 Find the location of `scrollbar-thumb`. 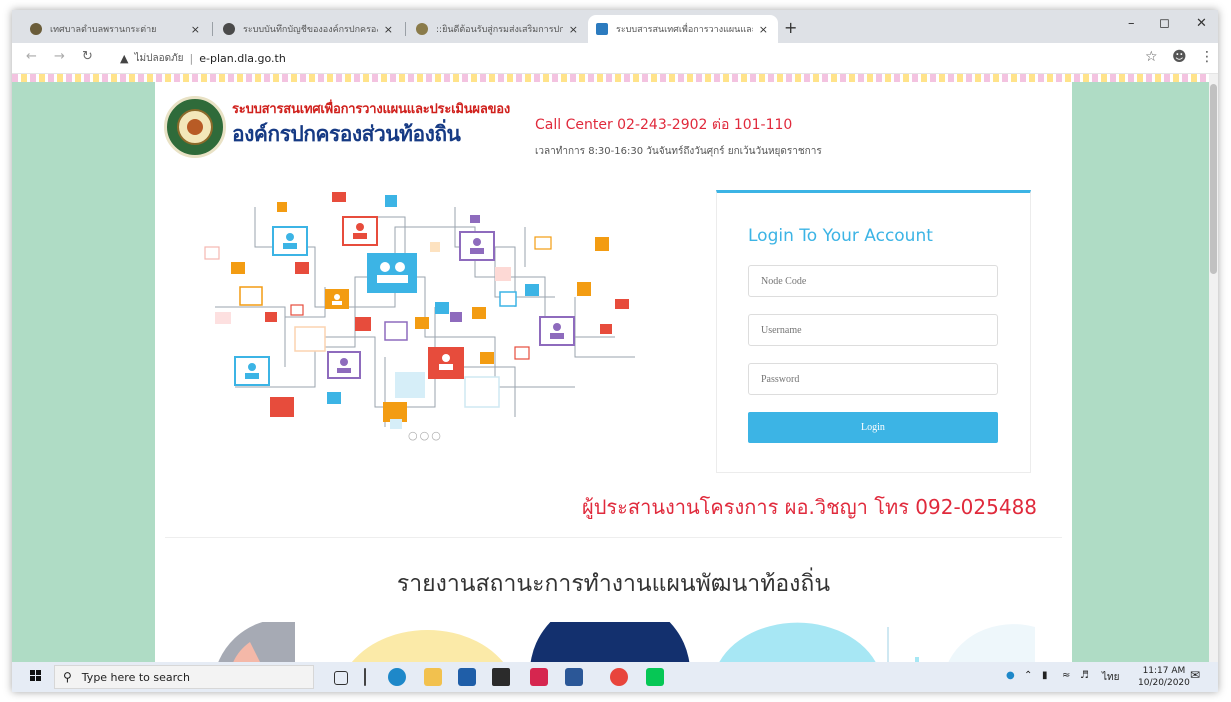

scrollbar-thumb is located at coordinates (1213, 179).